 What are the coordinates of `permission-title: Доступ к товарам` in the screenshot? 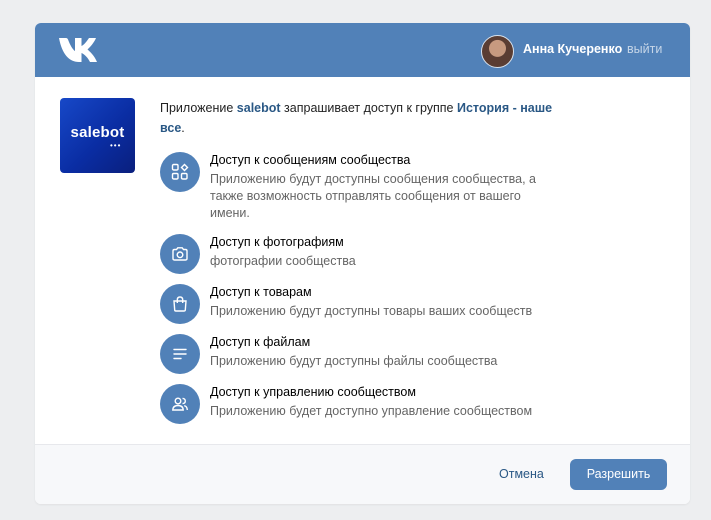 It's located at (261, 292).